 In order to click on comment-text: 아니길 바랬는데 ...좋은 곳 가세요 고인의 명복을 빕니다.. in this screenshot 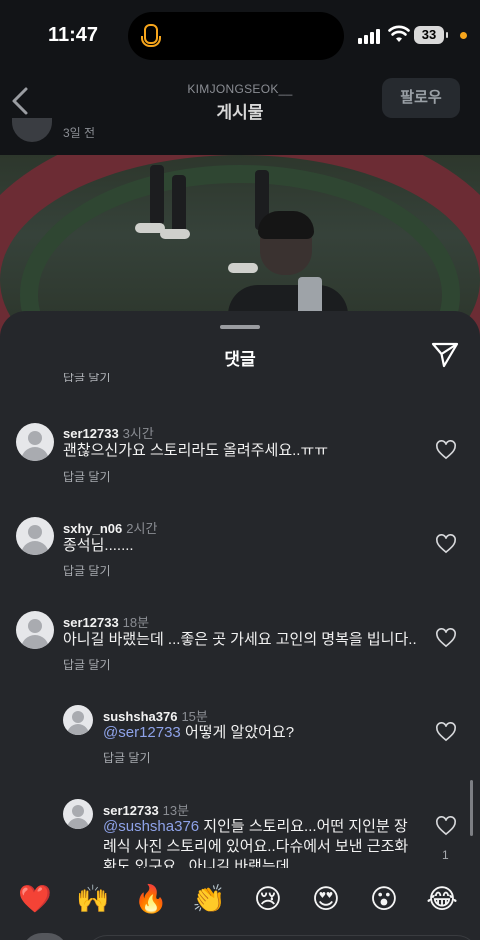, I will do `click(240, 639)`.